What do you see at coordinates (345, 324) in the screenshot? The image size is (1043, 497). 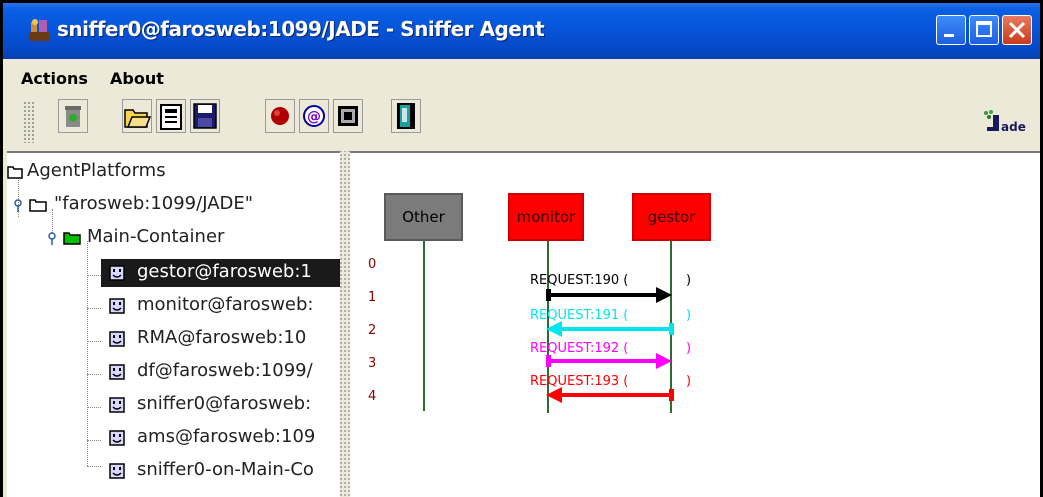 I see `pane-splitter` at bounding box center [345, 324].